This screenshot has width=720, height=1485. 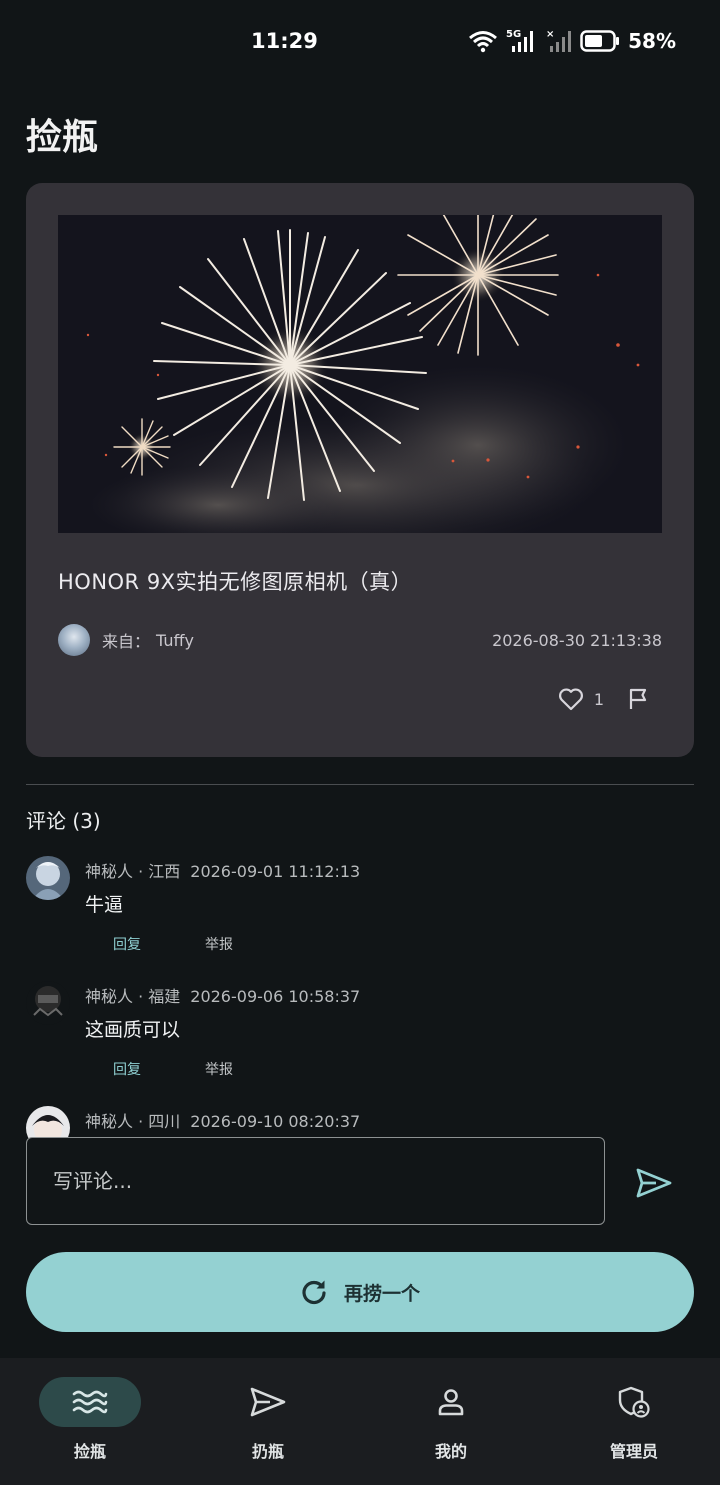 I want to click on nav-active-indicator, so click(x=90, y=1402).